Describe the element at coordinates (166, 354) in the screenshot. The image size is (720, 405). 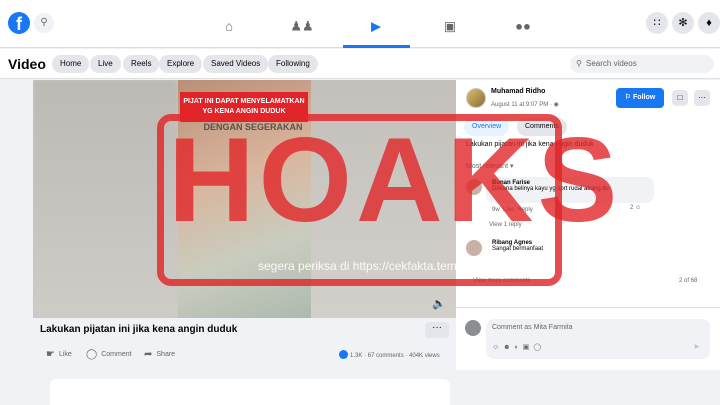
I see `share-label: Share` at that location.